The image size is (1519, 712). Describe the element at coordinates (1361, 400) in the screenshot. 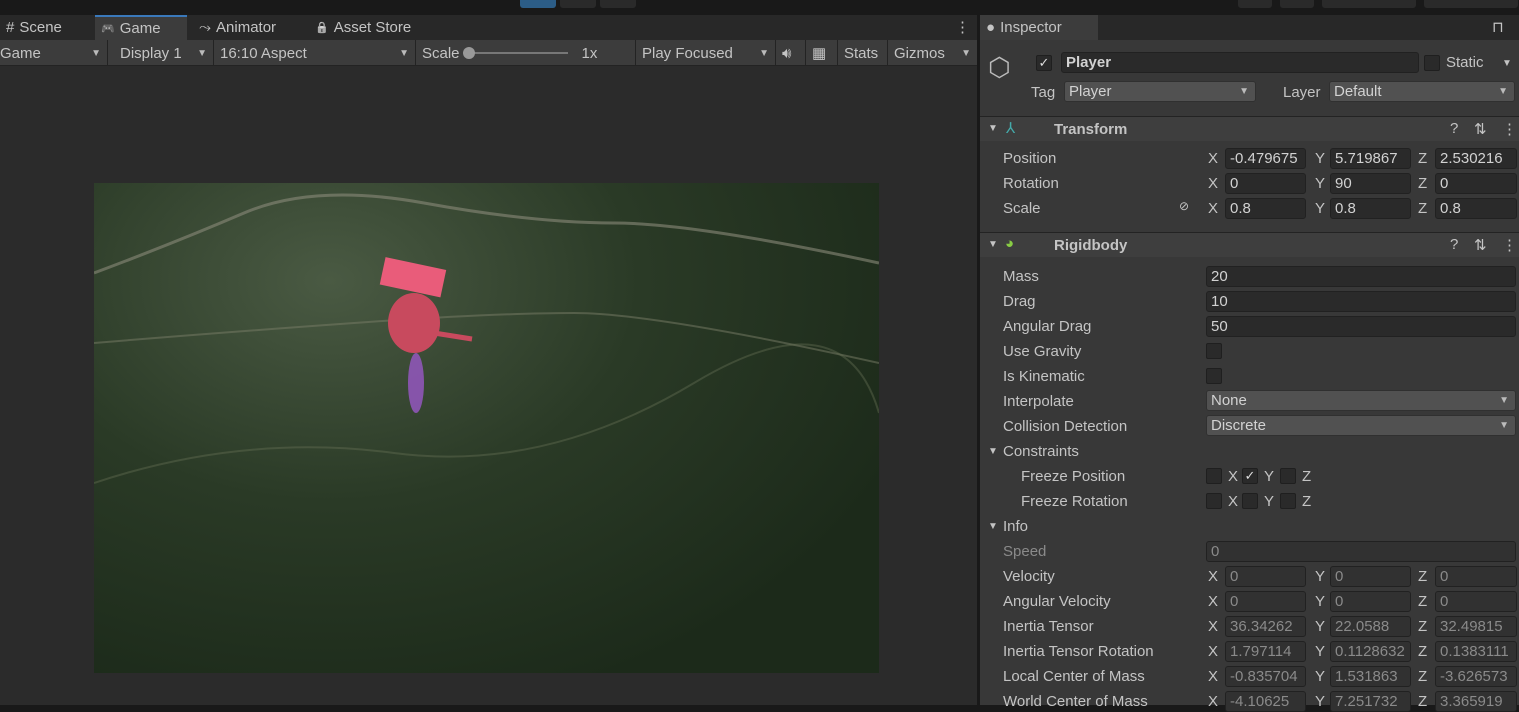

I see `interpolate-dropdown: None ▼` at that location.